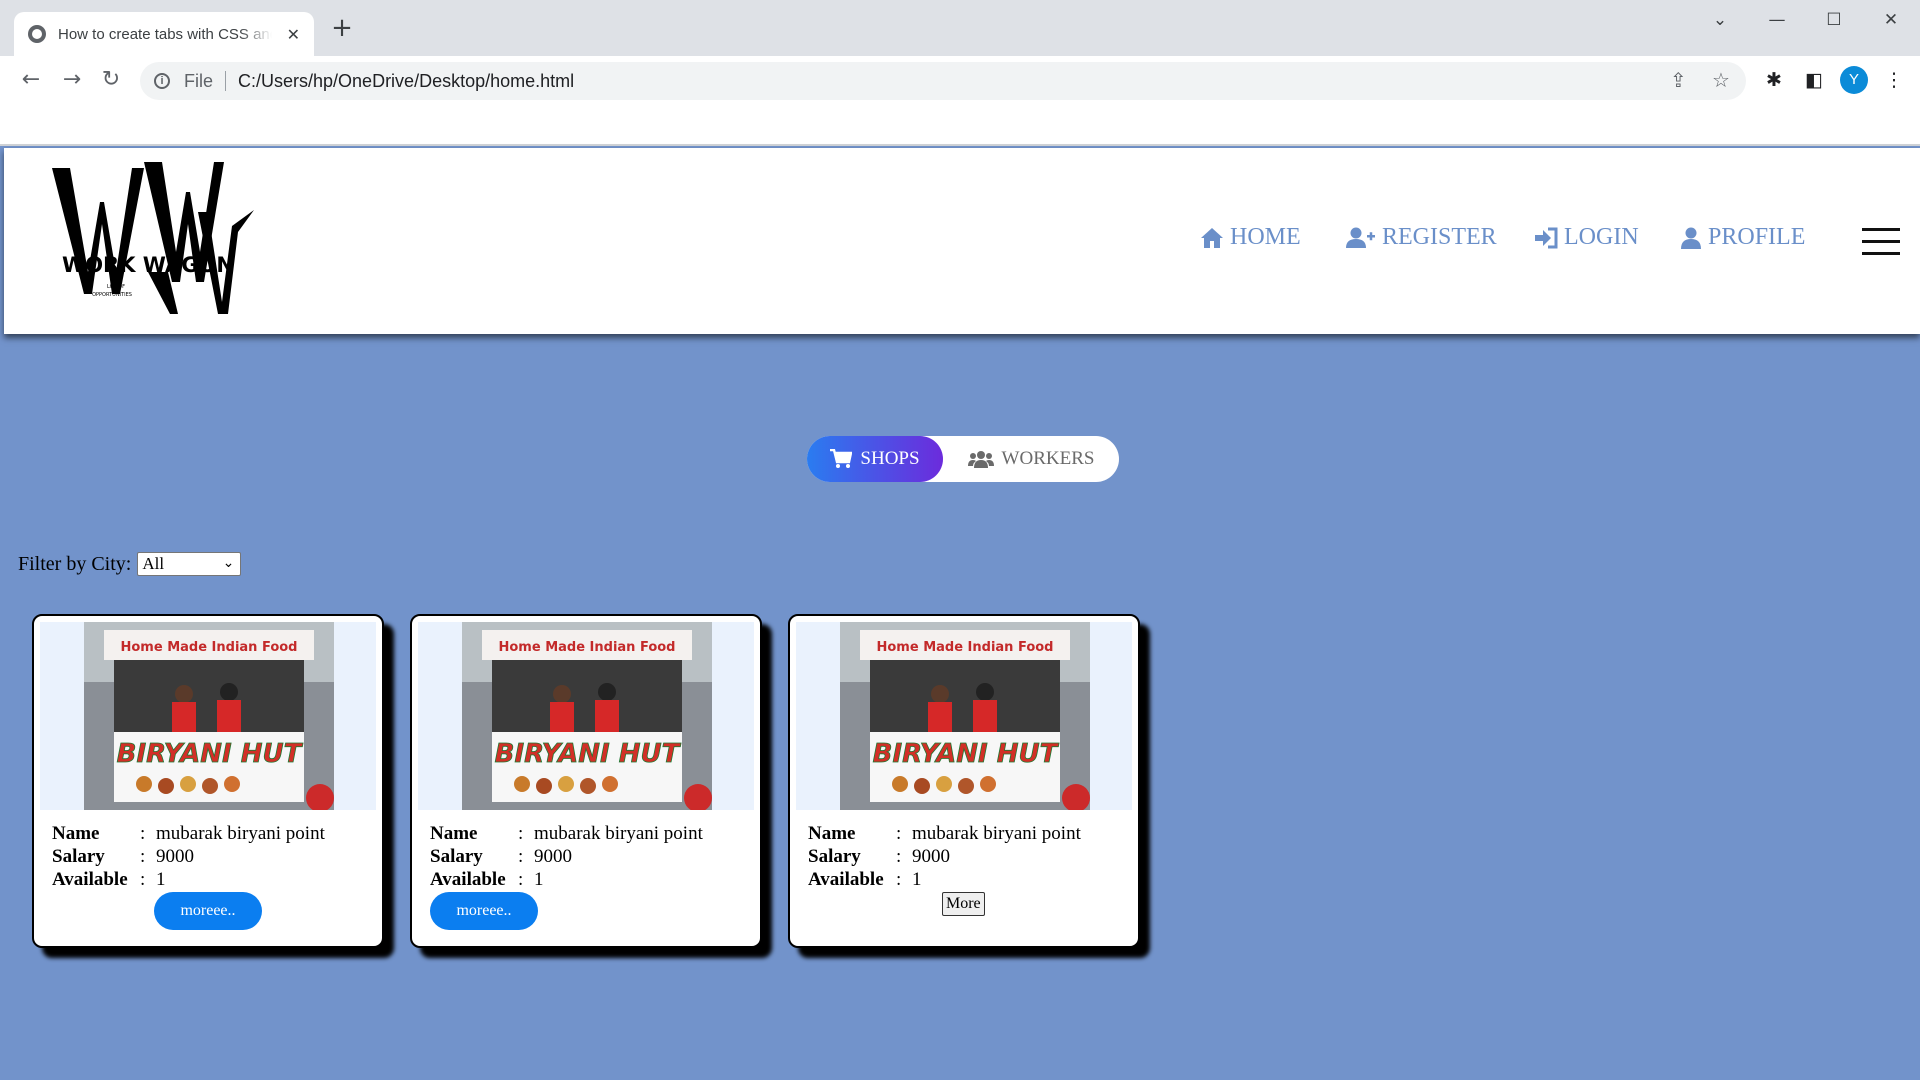 The image size is (1920, 1080). I want to click on minimize-icon: —, so click(1777, 20).